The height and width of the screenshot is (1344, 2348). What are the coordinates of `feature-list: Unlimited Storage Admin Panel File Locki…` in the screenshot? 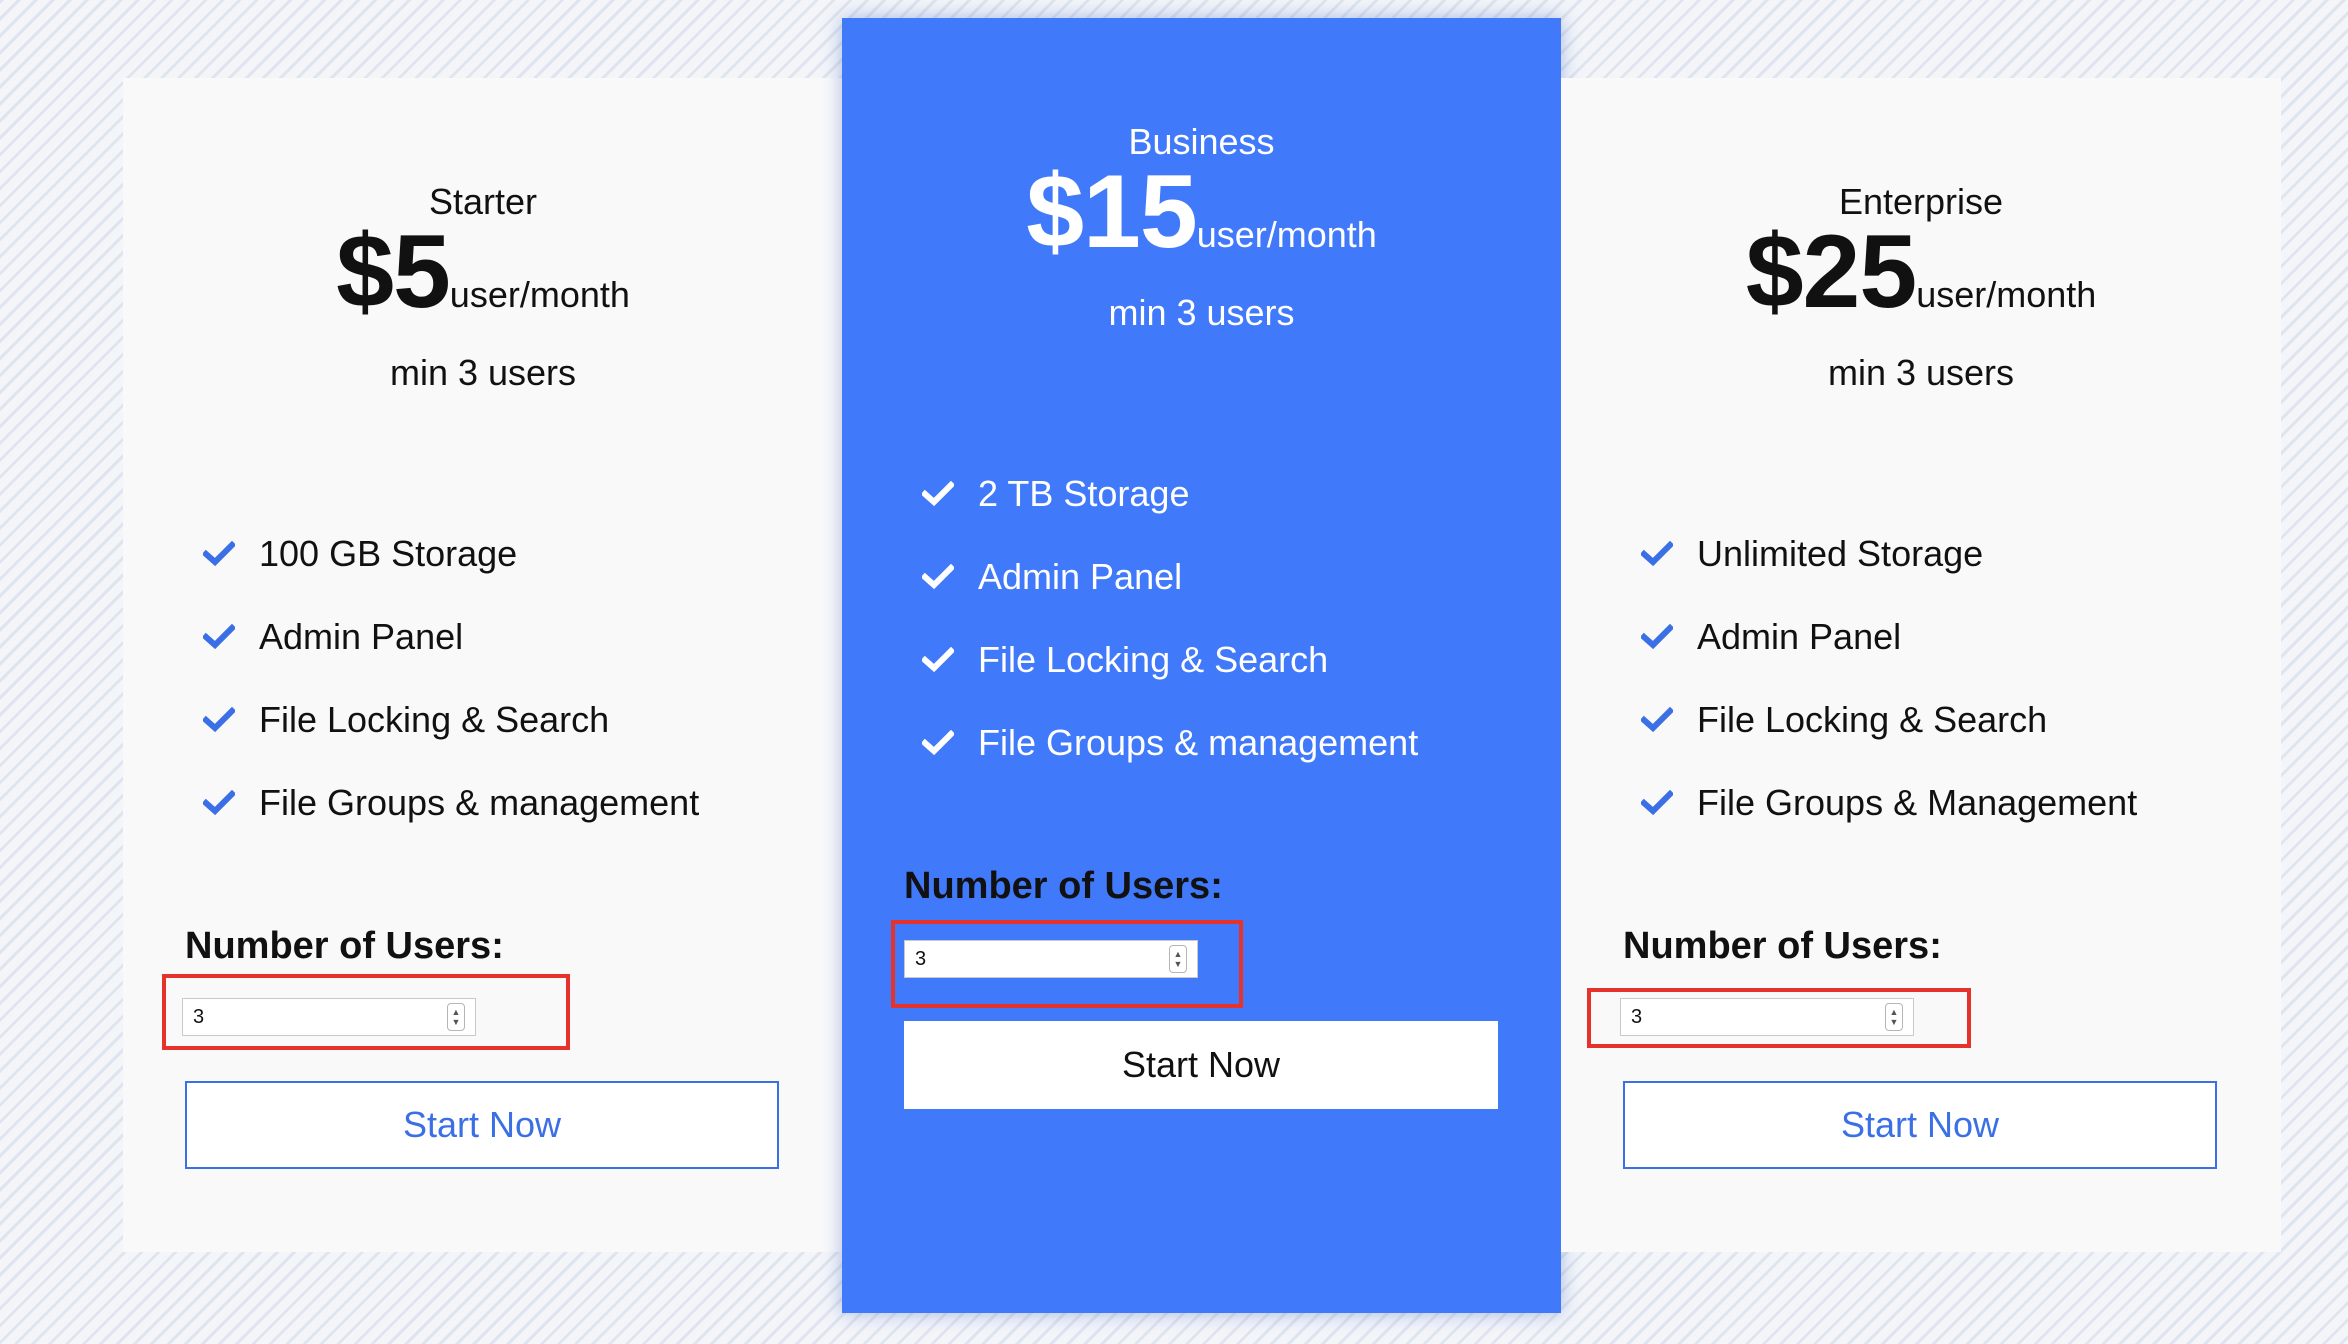 It's located at (1889, 678).